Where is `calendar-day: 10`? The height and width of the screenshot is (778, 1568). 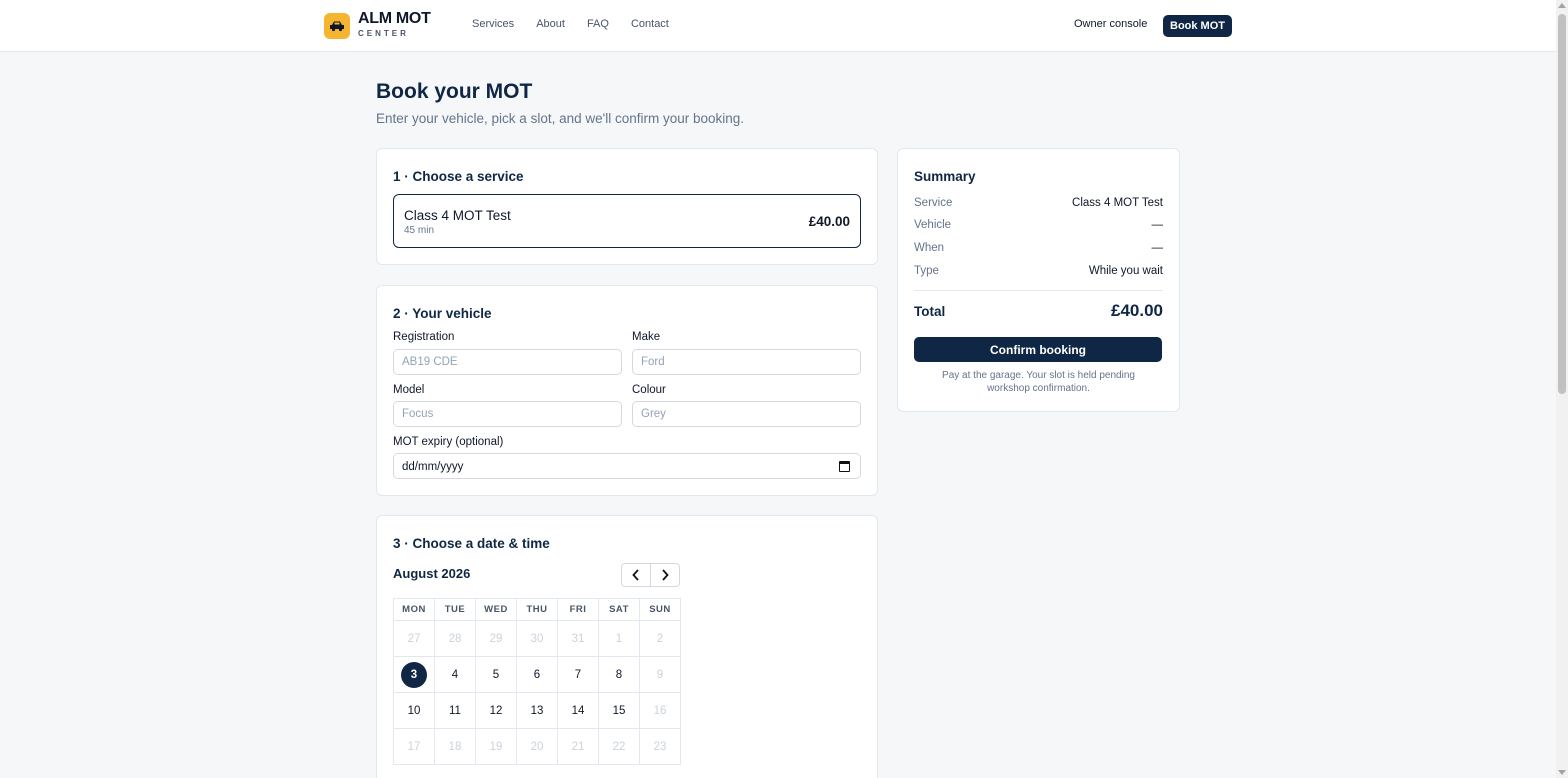
calendar-day: 10 is located at coordinates (414, 711).